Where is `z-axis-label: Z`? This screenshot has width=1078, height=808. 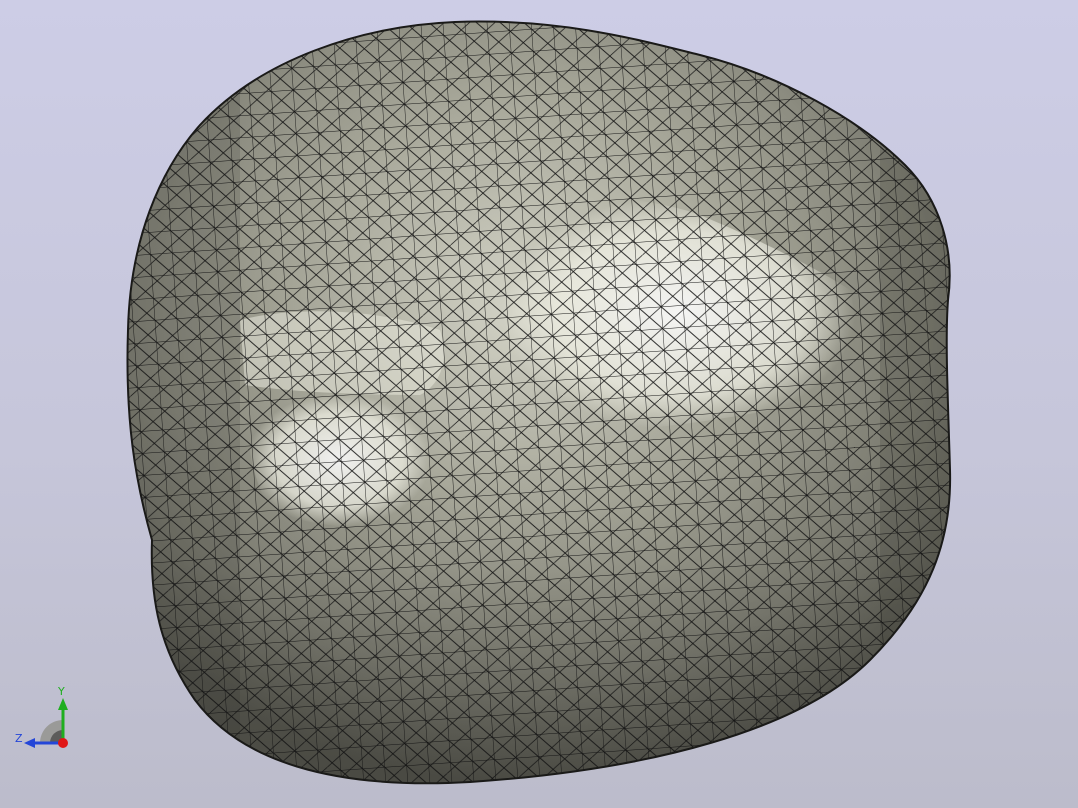
z-axis-label: Z is located at coordinates (19, 738).